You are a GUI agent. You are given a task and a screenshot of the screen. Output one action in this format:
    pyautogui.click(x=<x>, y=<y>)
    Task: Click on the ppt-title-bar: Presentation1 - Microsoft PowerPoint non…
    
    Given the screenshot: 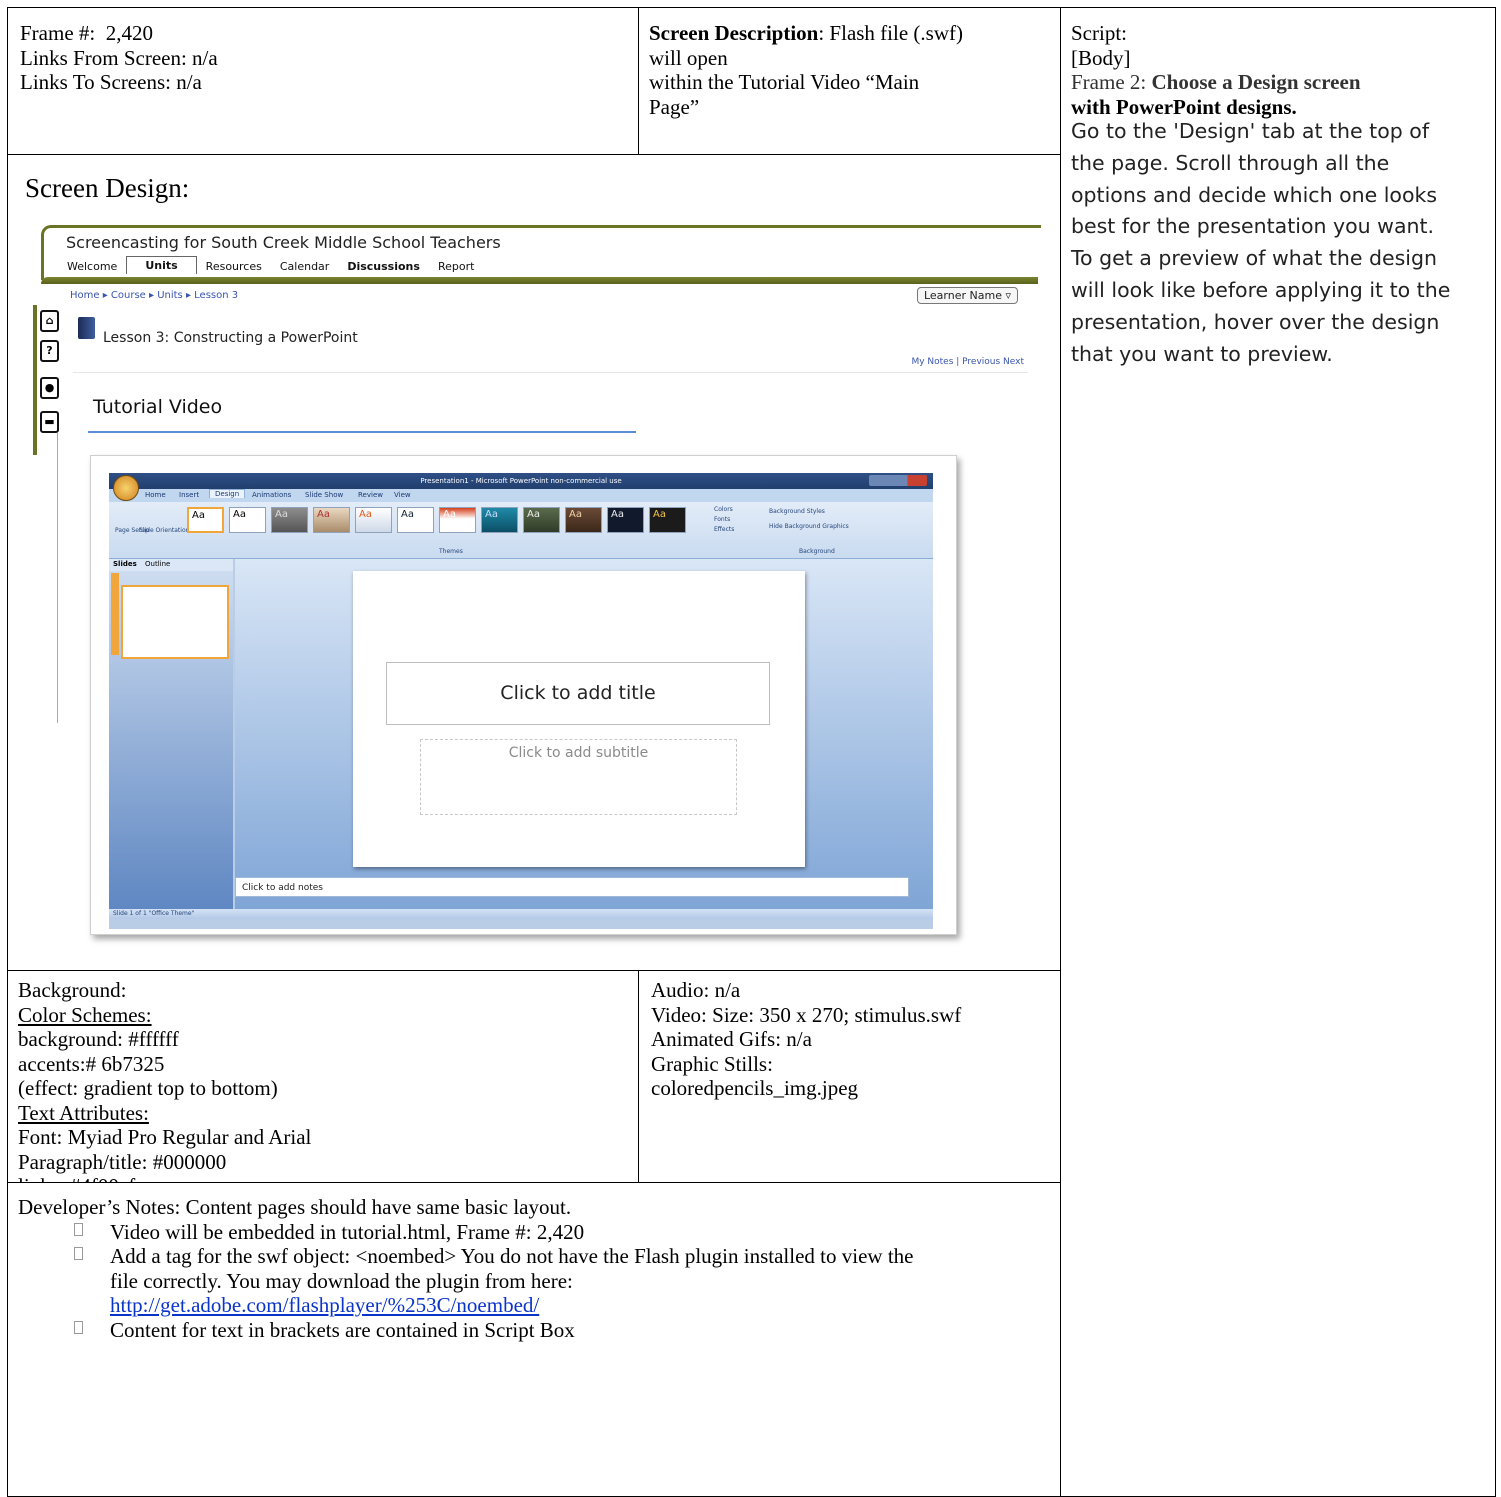 What is the action you would take?
    pyautogui.click(x=521, y=481)
    